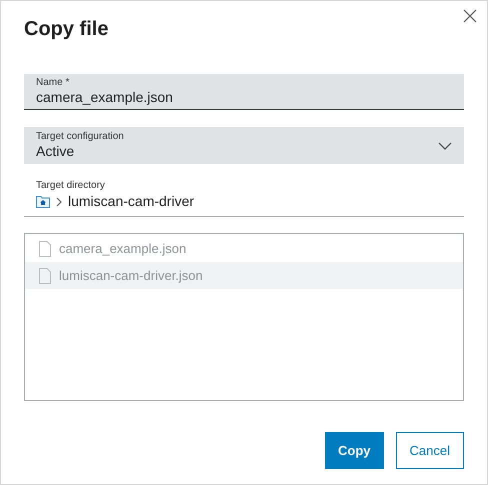 The height and width of the screenshot is (485, 488). What do you see at coordinates (244, 145) in the screenshot?
I see `configuration-dropdown: Target configuration Active` at bounding box center [244, 145].